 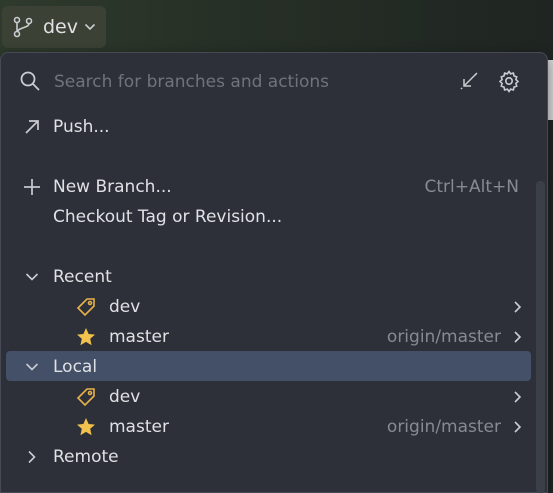 I want to click on group-local-label: Local, so click(x=75, y=367).